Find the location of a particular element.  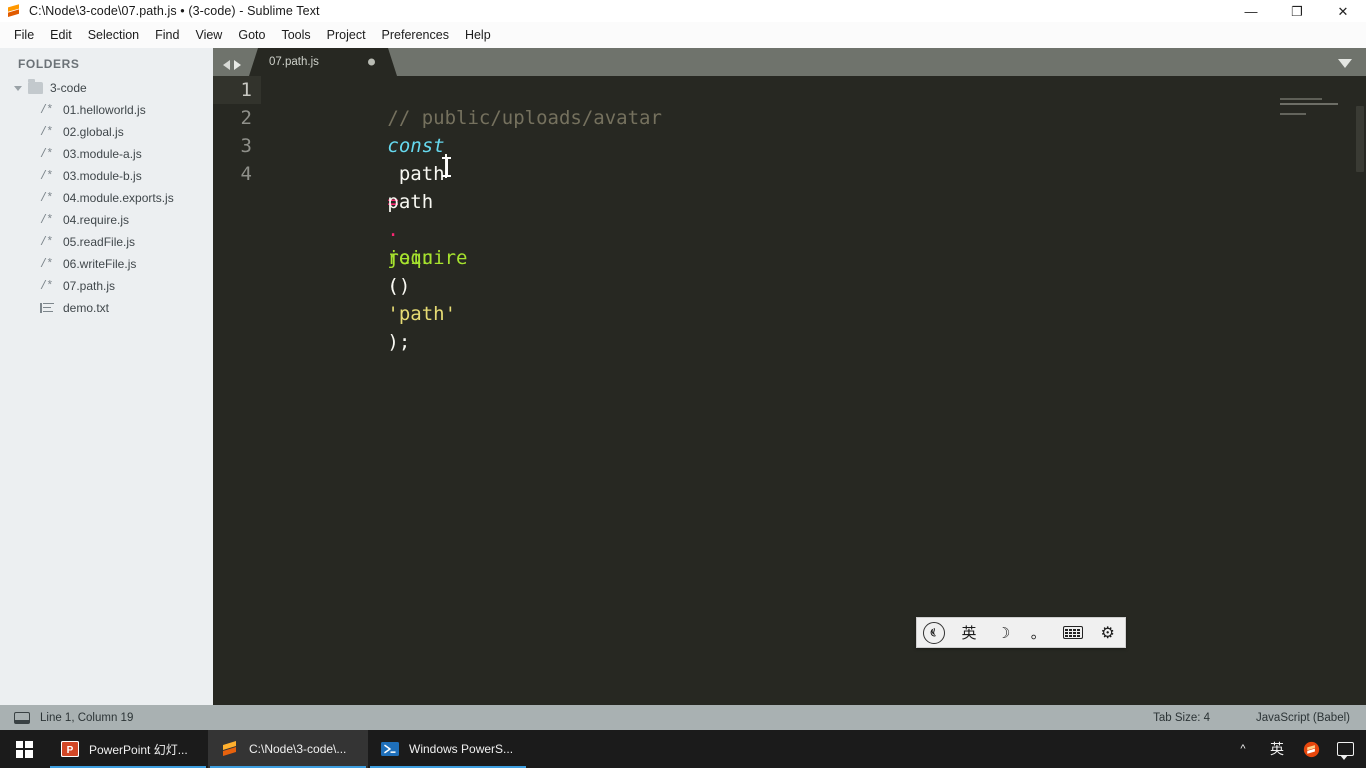

menu-goto: Goto is located at coordinates (251, 35).